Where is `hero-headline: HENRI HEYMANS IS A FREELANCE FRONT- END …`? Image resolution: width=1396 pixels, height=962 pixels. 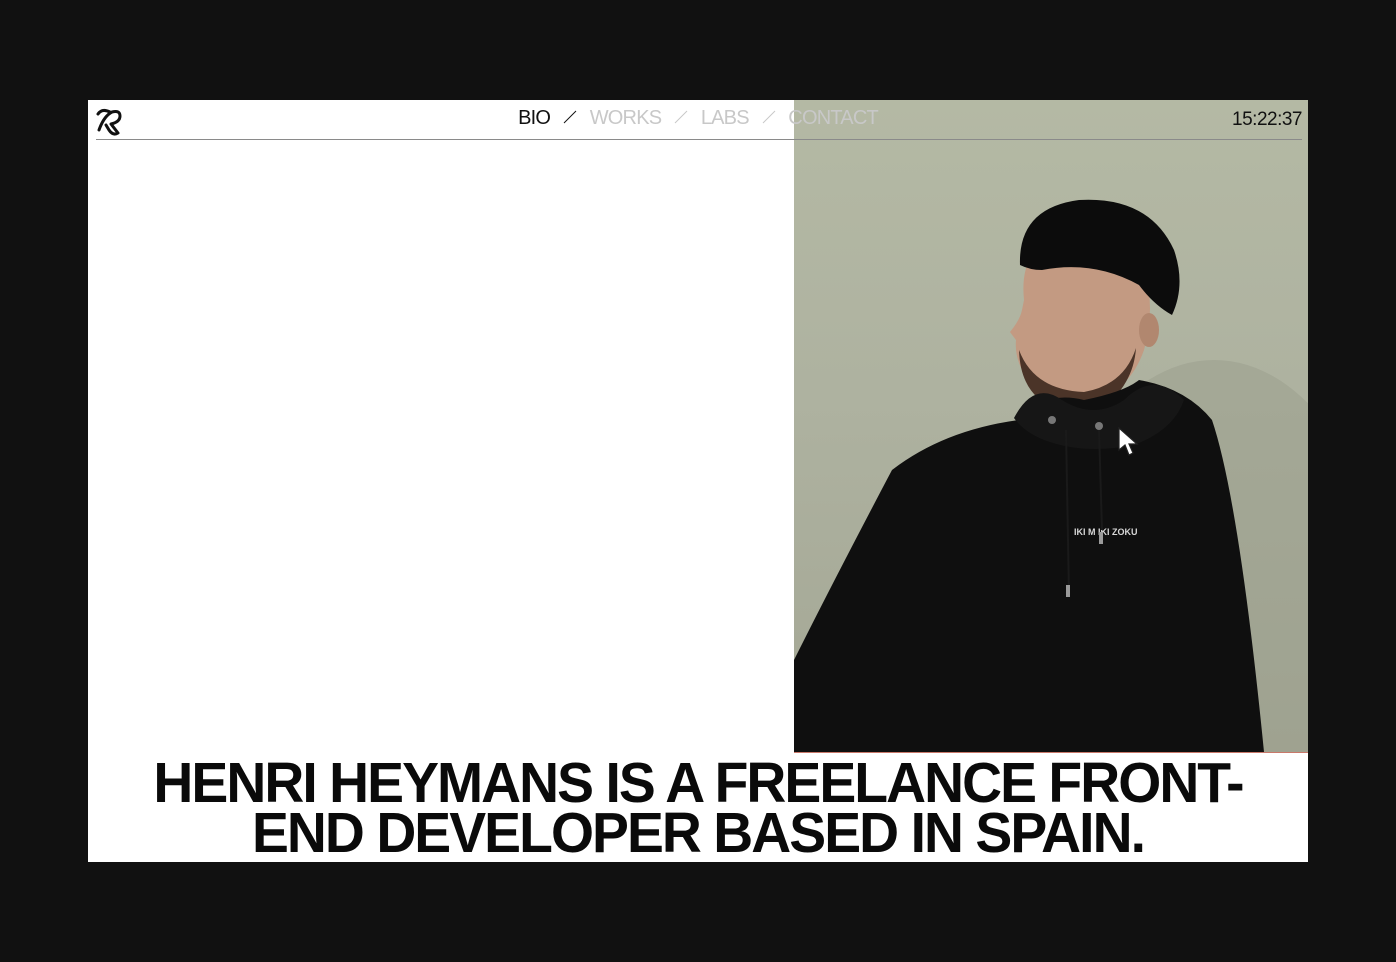 hero-headline: HENRI HEYMANS IS A FREELANCE FRONT- END … is located at coordinates (697, 807).